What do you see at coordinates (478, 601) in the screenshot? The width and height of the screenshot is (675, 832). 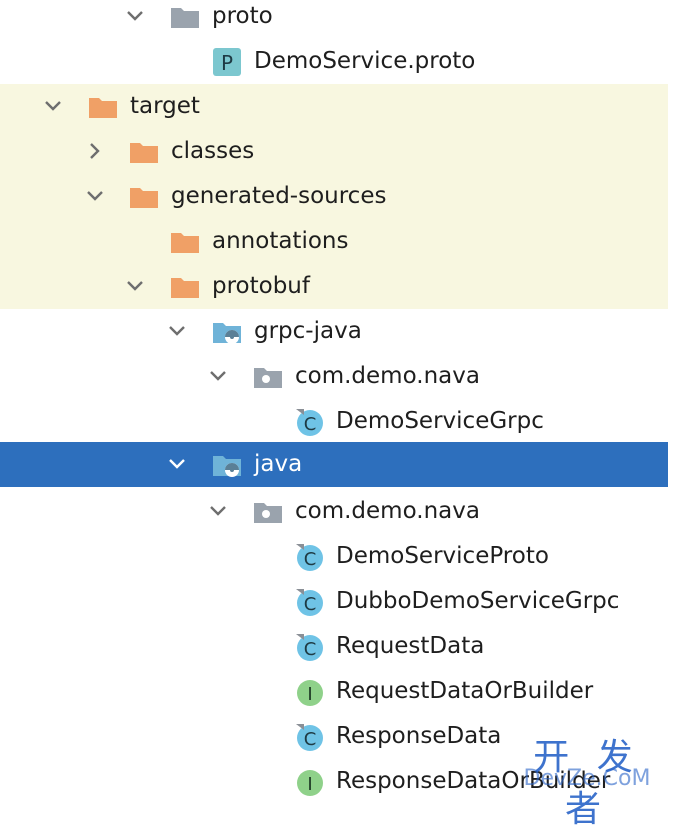 I see `tree-row-label: DubboDemoServiceGrpc` at bounding box center [478, 601].